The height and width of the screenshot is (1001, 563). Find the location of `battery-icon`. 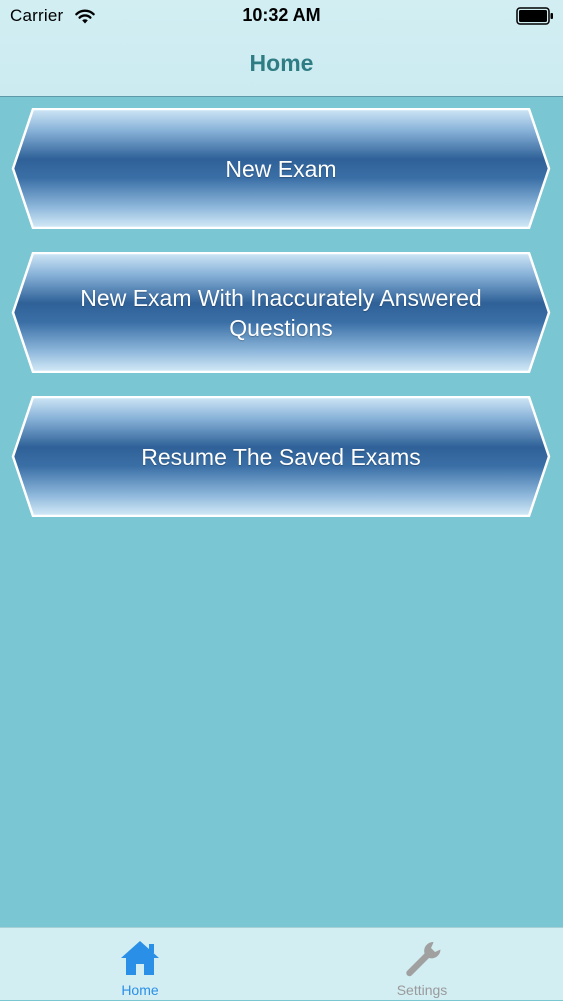

battery-icon is located at coordinates (534, 16).